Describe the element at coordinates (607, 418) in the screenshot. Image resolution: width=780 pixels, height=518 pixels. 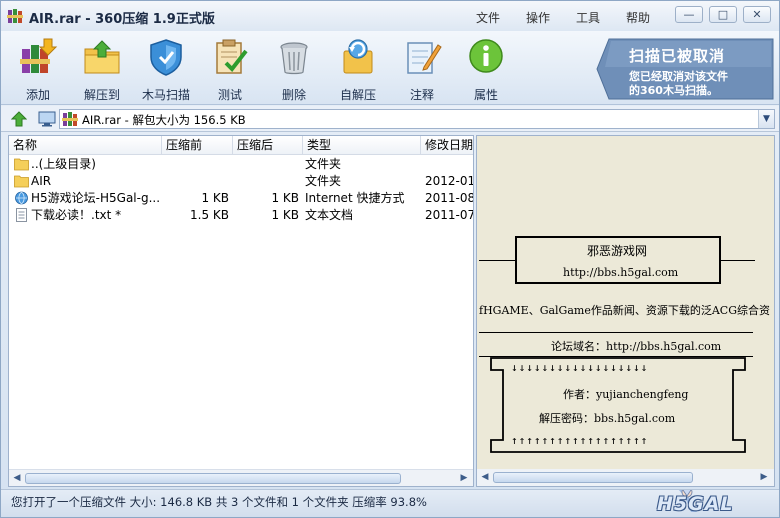
I see `extract-password: 解压密码：bbs.h5gal.com` at that location.